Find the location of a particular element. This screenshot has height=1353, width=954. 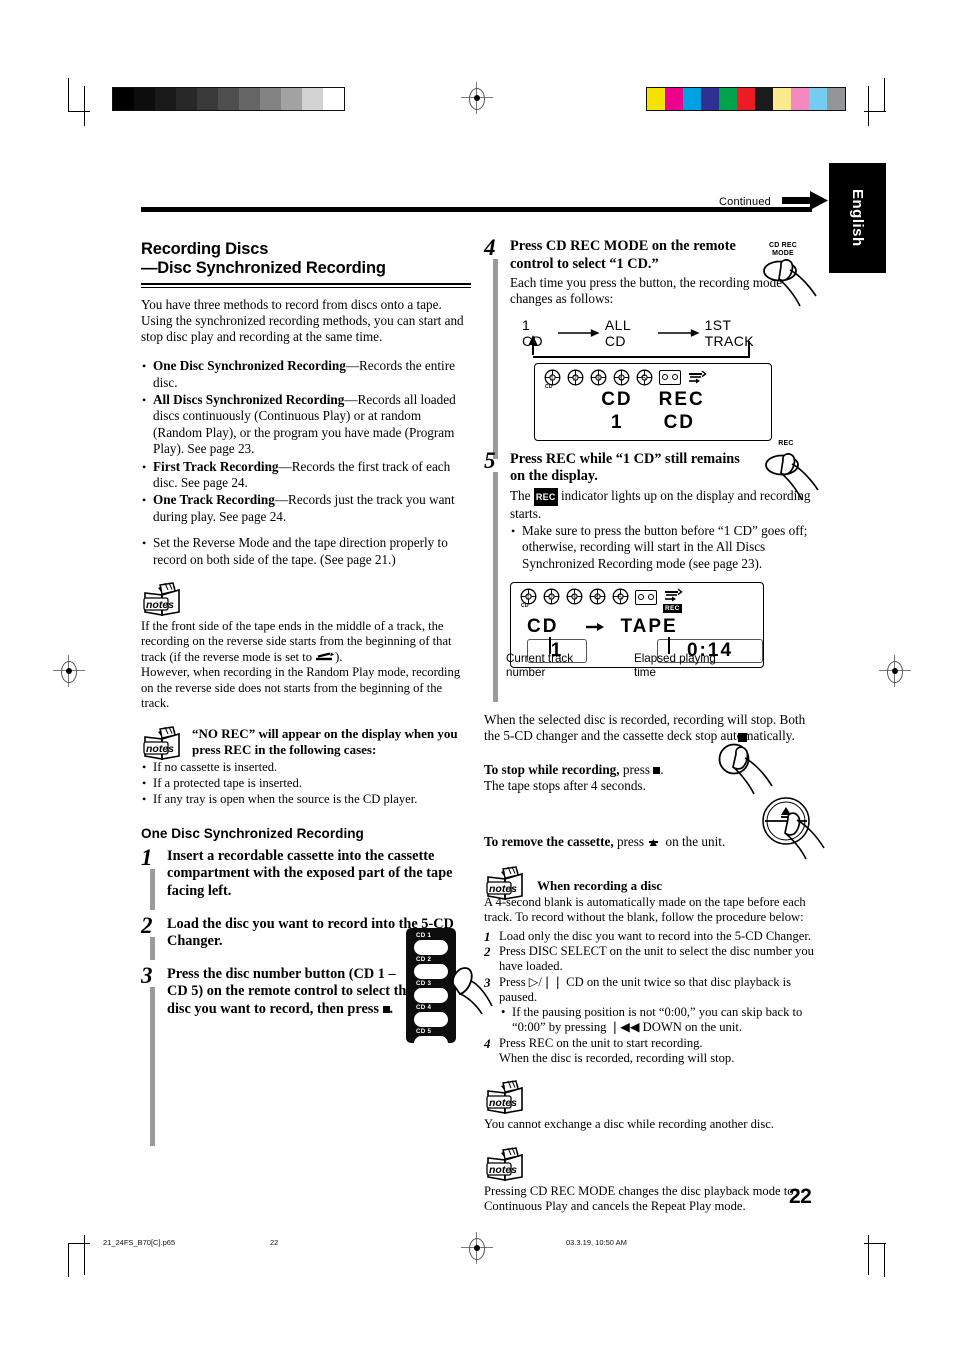

cycle-loopback-arrow-icon is located at coordinates (639, 346).